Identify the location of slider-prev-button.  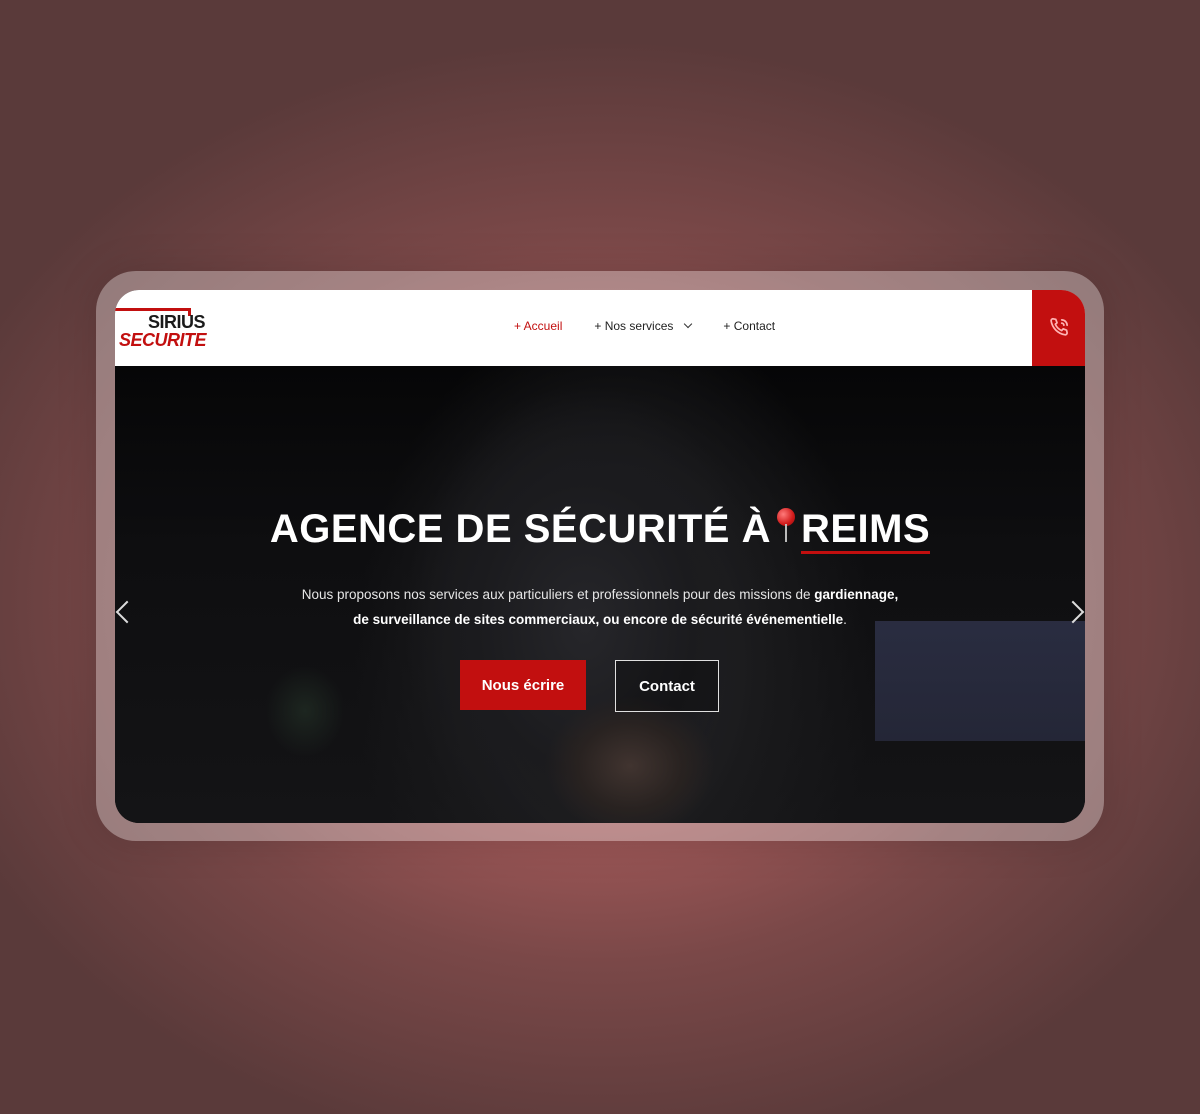
(130, 610).